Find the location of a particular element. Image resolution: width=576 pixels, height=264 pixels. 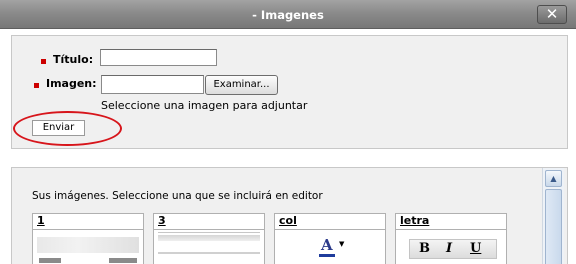

title-bar: - Imagenes ✕ is located at coordinates (288, 14).